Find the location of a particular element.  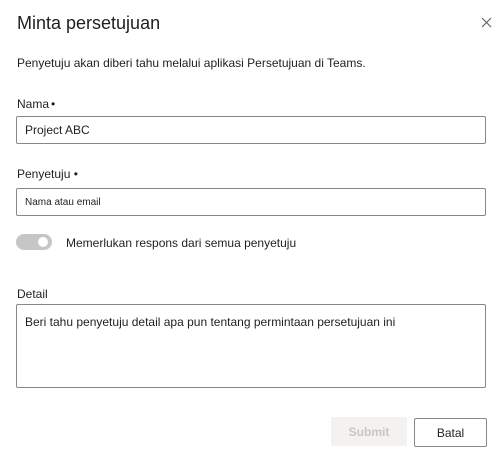

approver-label: Penyetuju • is located at coordinates (47, 174).